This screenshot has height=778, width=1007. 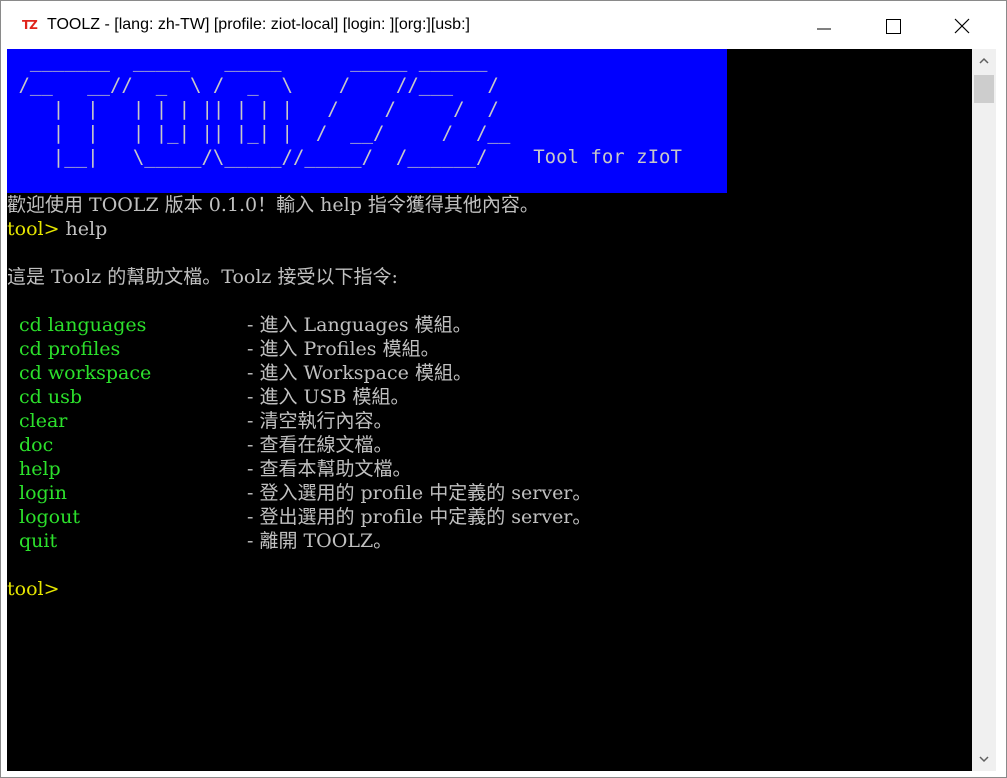 What do you see at coordinates (359, 325) in the screenshot?
I see `command-description: - 進入 Languages 模組。` at bounding box center [359, 325].